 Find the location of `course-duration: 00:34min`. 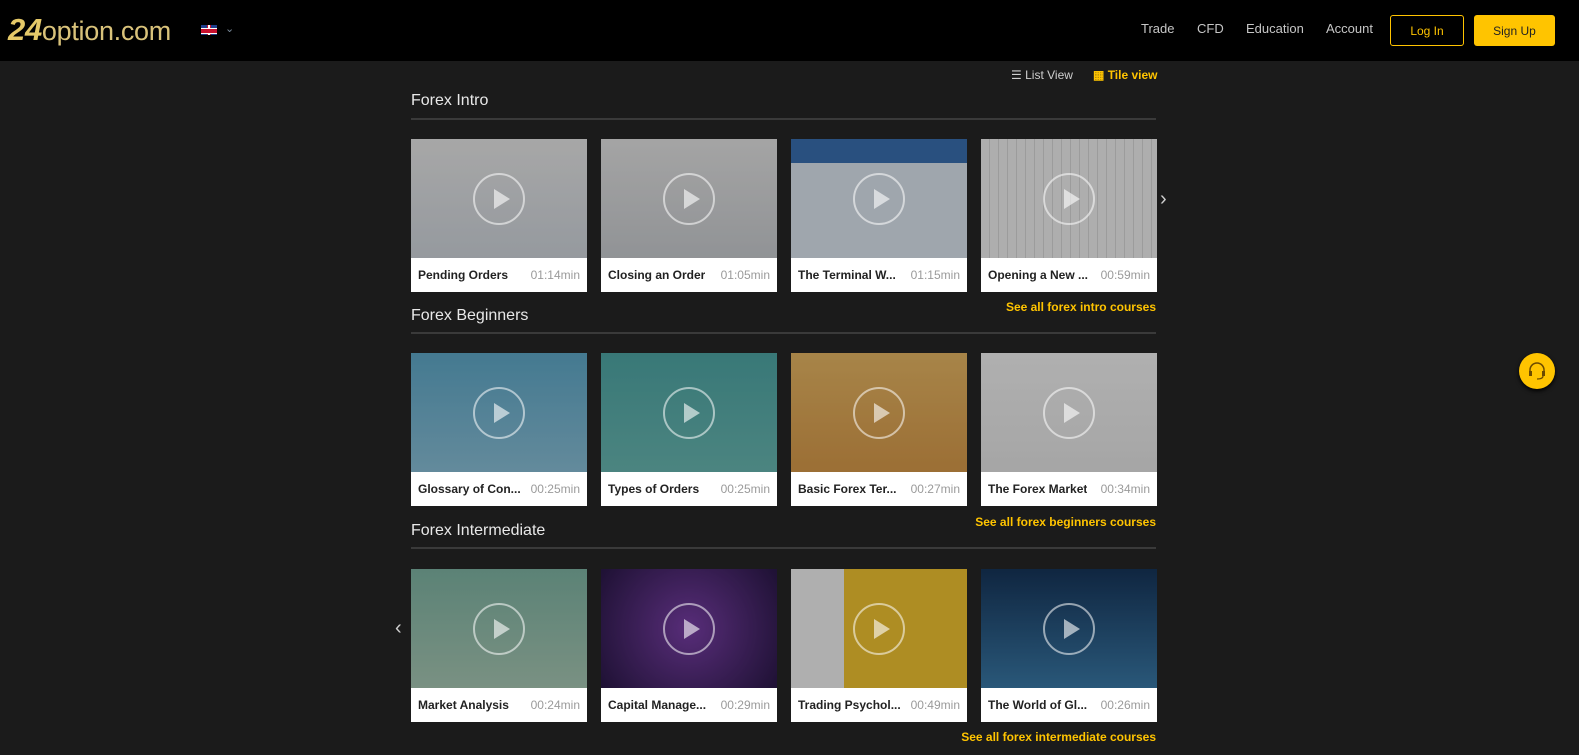

course-duration: 00:34min is located at coordinates (1125, 489).